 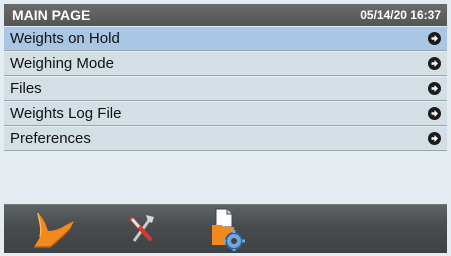 I want to click on scale-weighing-icon, so click(x=54, y=230).